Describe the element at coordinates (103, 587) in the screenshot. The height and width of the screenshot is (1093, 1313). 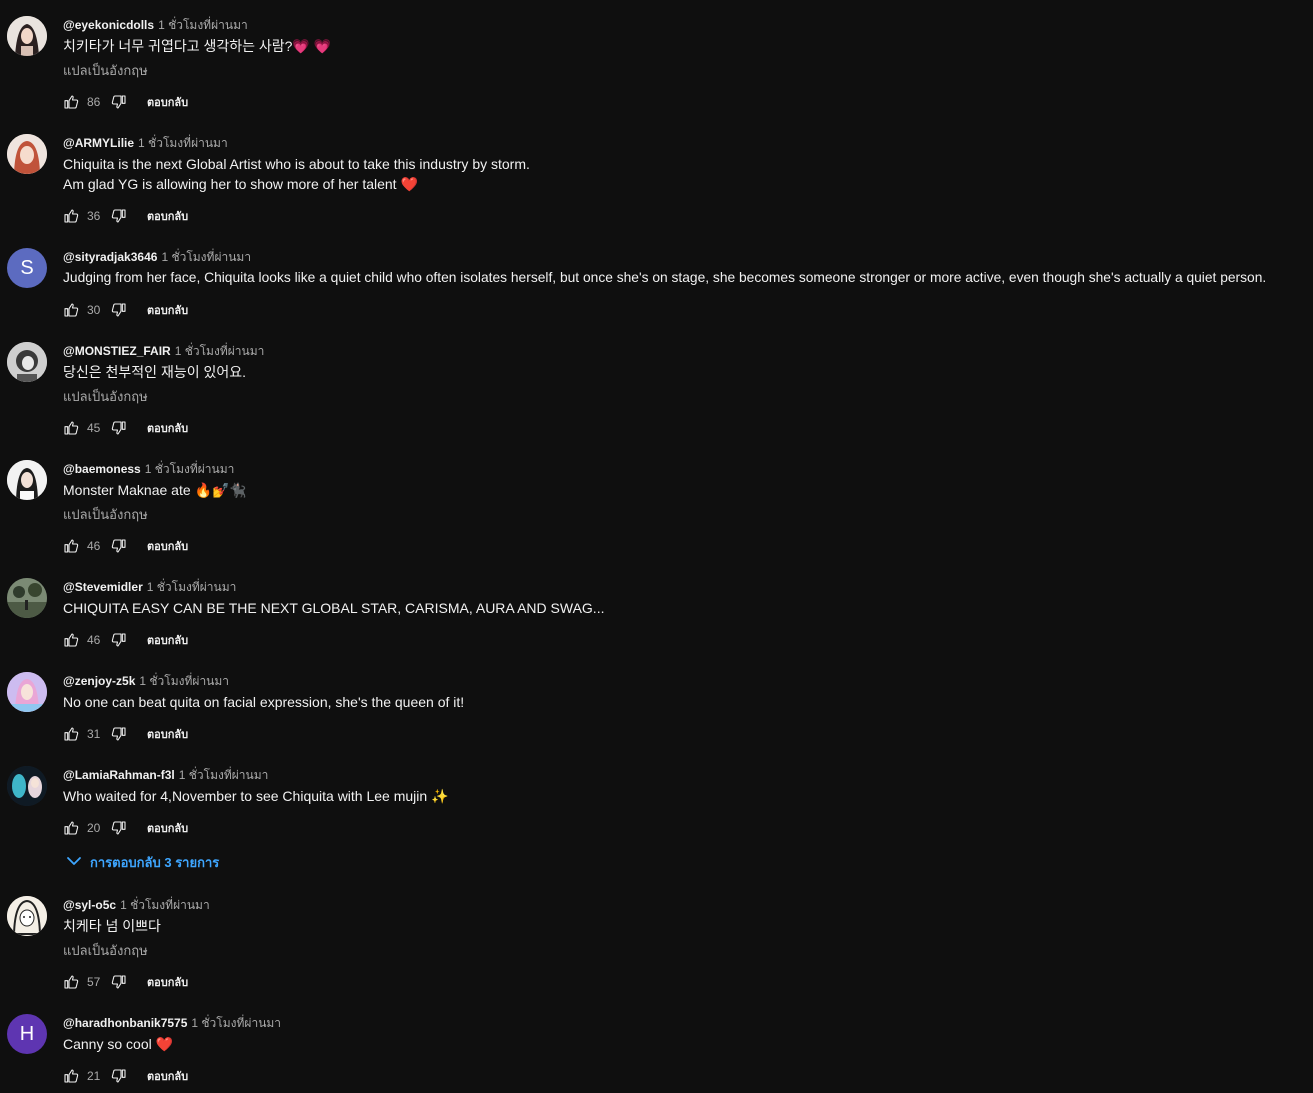
I see `author-name: @Stevemidler` at that location.